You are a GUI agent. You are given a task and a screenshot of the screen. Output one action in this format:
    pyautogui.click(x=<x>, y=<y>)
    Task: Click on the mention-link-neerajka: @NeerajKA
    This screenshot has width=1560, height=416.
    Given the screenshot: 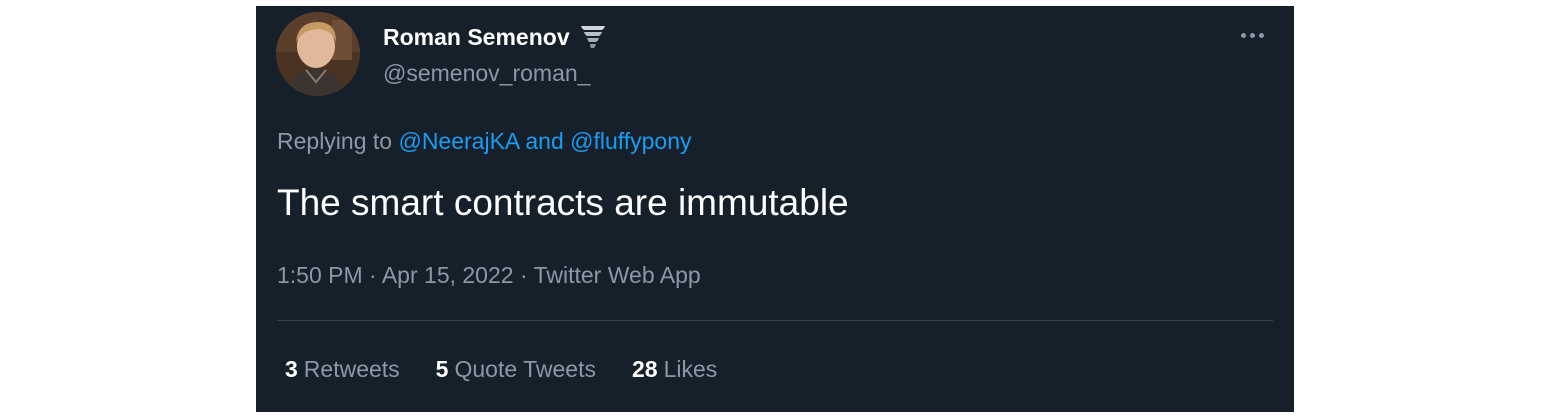 What is the action you would take?
    pyautogui.click(x=458, y=141)
    